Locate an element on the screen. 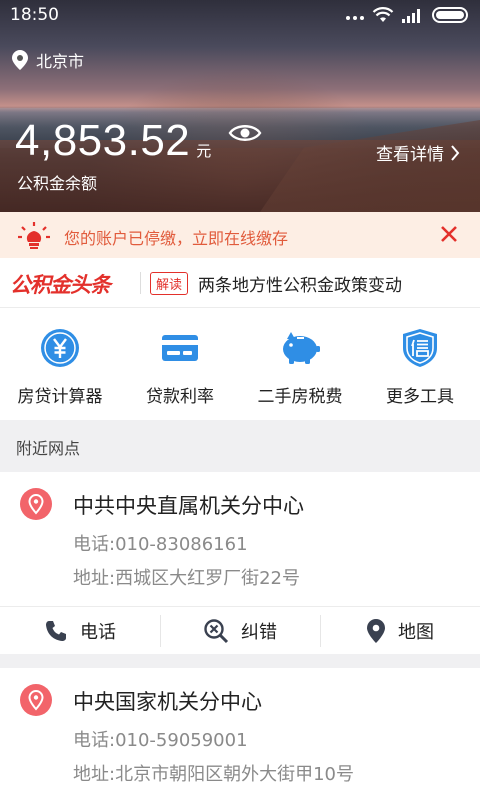 This screenshot has height=800, width=480. correct-label: 纠错 is located at coordinates (259, 632).